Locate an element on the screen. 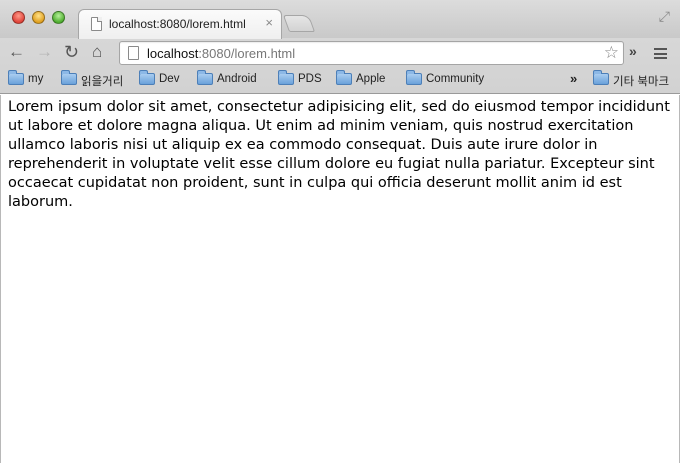 The image size is (680, 463). tab-close-icon: × is located at coordinates (269, 22).